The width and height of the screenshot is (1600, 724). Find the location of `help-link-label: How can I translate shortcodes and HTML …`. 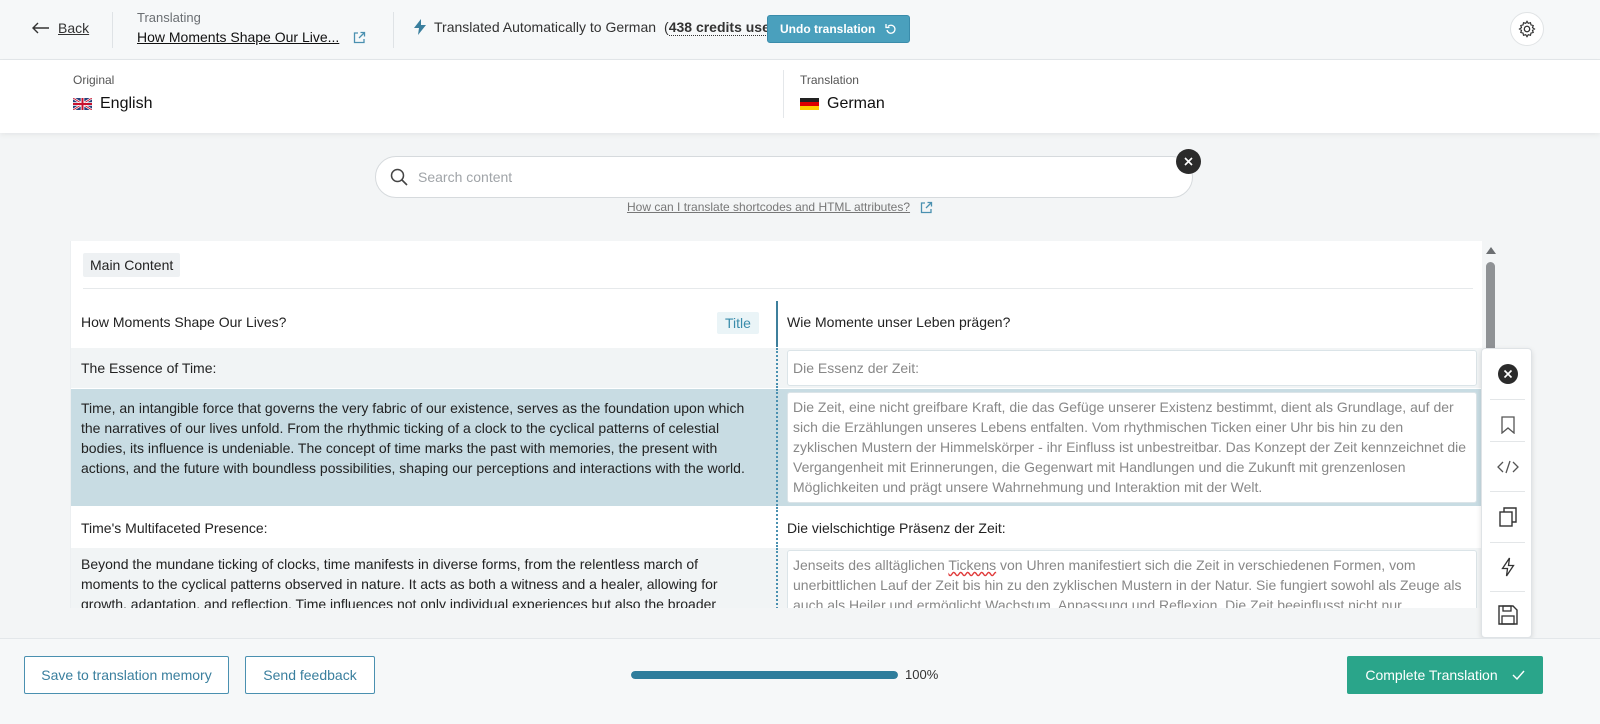

help-link-label: How can I translate shortcodes and HTML … is located at coordinates (769, 207).